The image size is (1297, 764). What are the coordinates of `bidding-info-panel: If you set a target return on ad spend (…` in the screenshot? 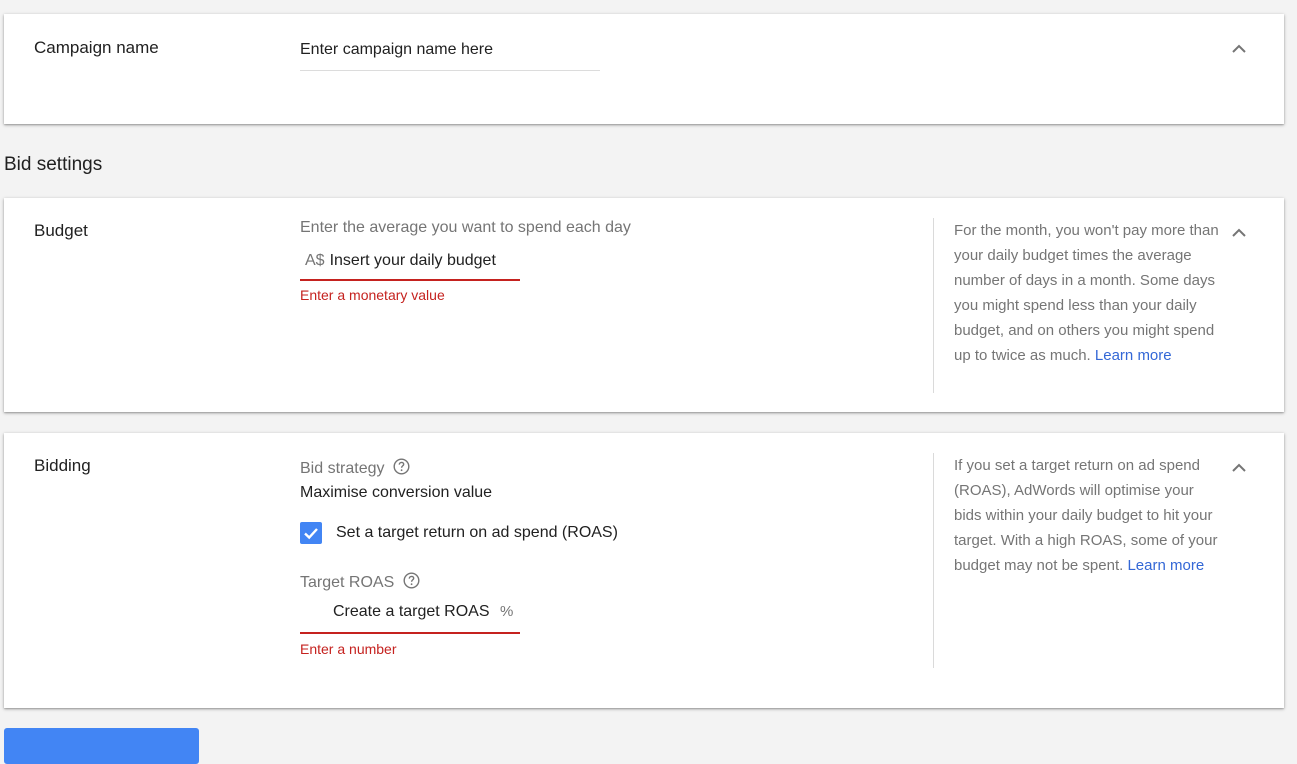 It's located at (1078, 560).